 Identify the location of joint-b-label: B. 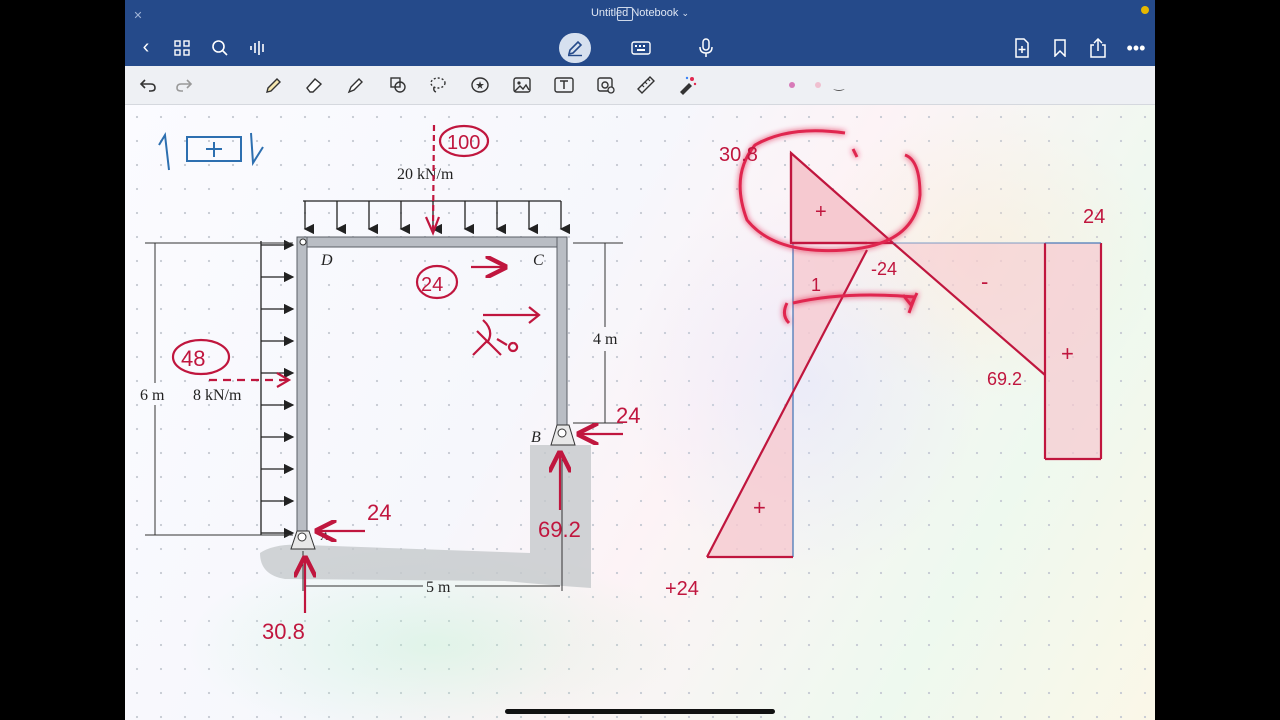
(536, 437).